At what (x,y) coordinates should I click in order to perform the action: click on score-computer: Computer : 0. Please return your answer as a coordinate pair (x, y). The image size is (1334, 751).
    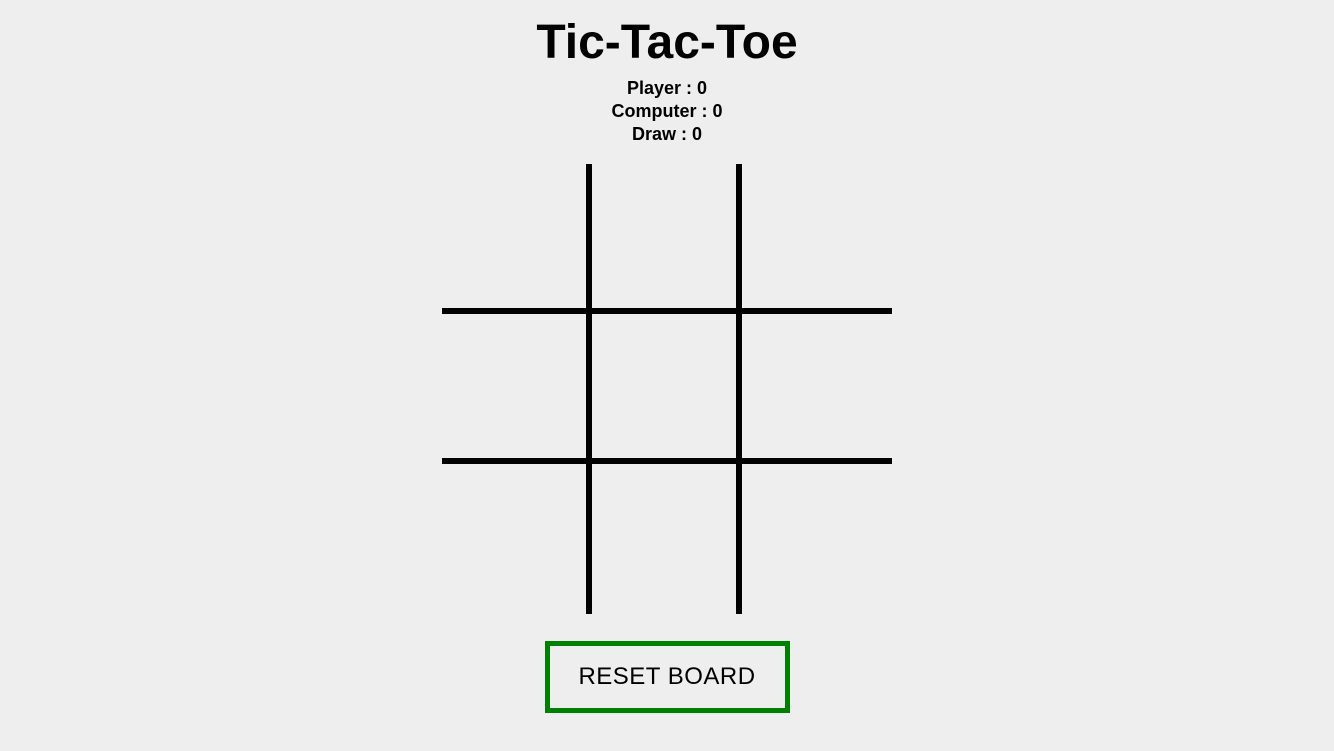
    Looking at the image, I should click on (667, 111).